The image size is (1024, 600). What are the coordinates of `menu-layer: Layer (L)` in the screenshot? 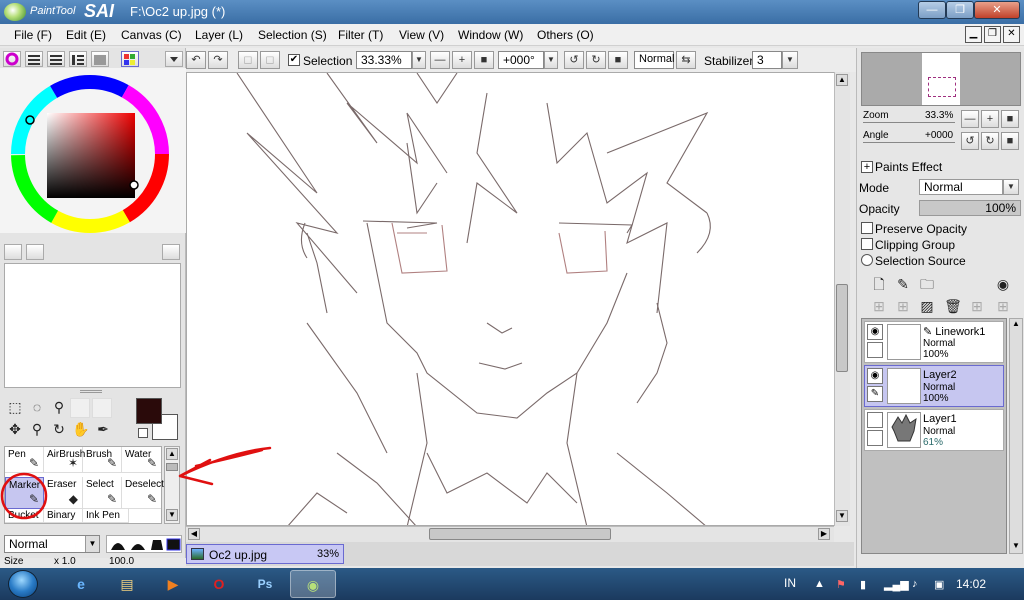 It's located at (219, 35).